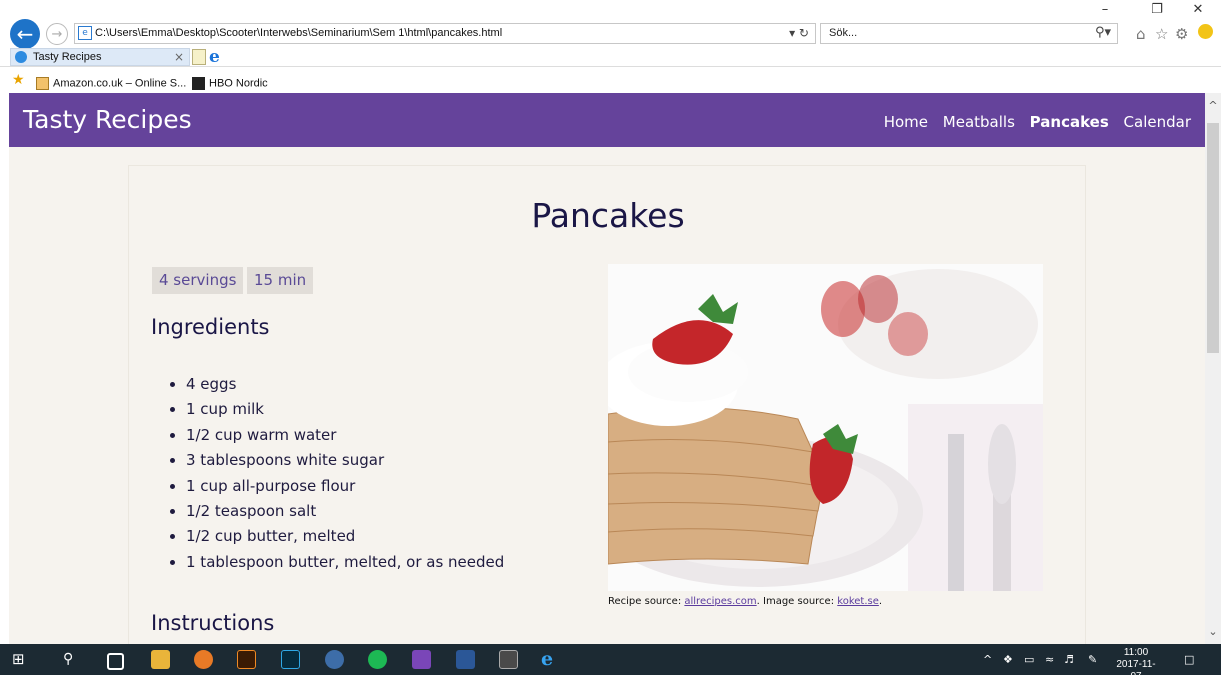 This screenshot has height=683, width=1221. What do you see at coordinates (115, 661) in the screenshot?
I see `task-view-icon` at bounding box center [115, 661].